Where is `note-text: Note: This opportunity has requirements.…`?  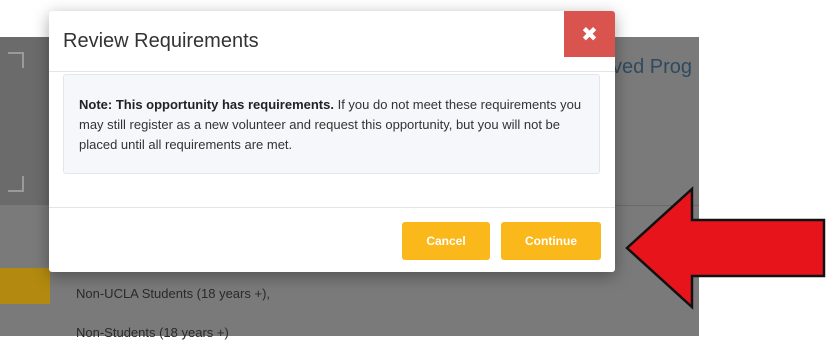
note-text: Note: This opportunity has requirements.… is located at coordinates (334, 125).